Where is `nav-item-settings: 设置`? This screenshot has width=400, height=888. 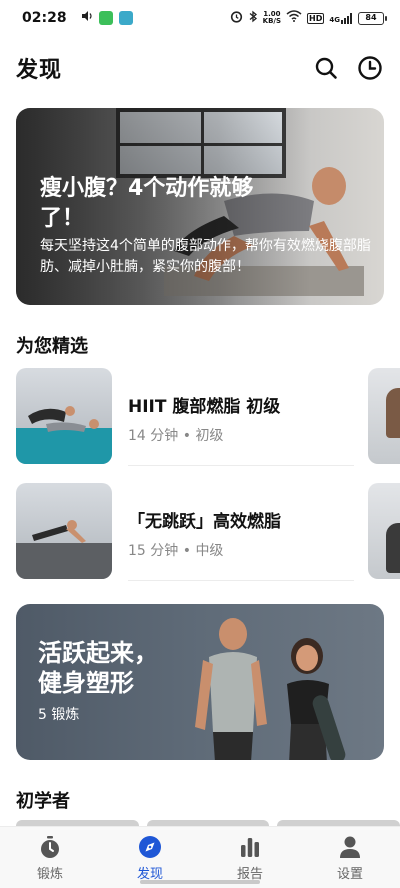
nav-item-settings: 设置 is located at coordinates (350, 857).